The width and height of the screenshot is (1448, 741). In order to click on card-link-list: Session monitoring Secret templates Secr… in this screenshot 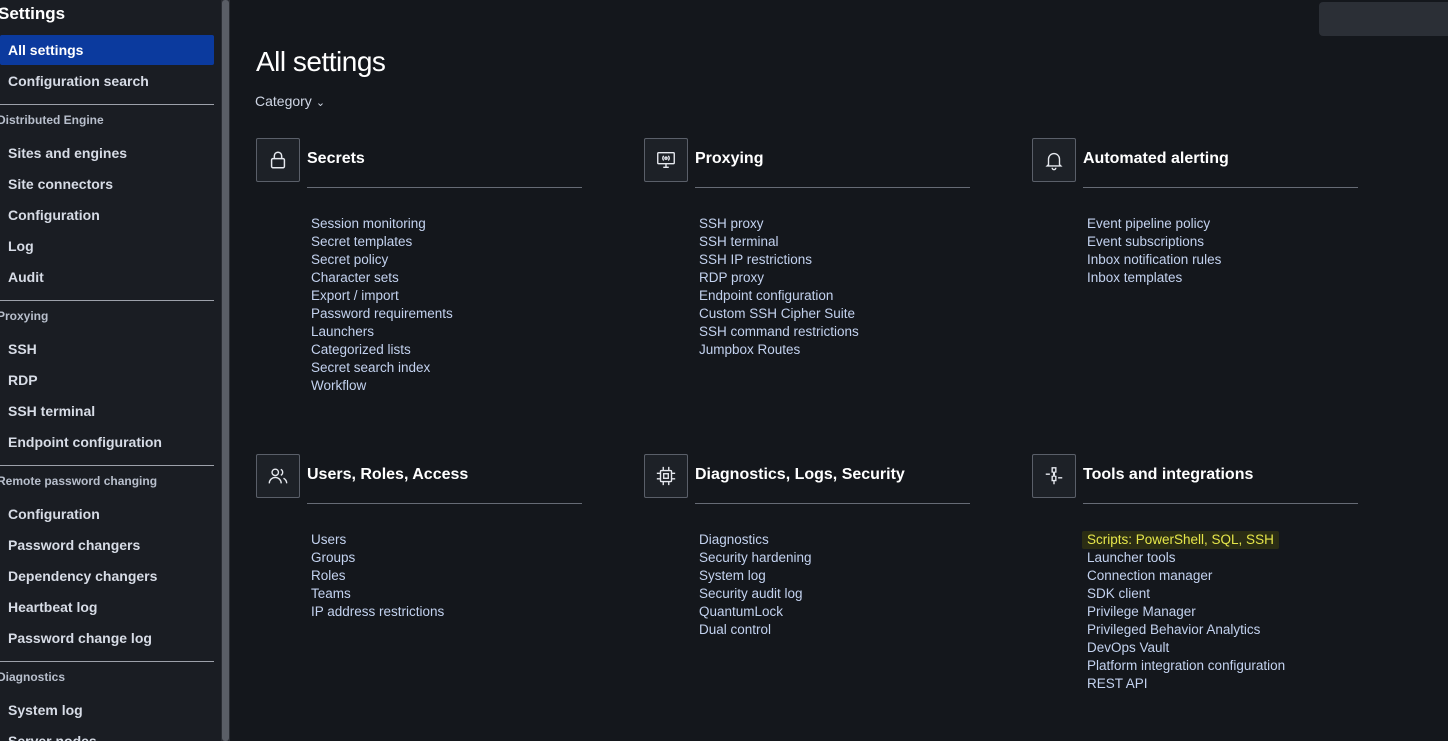, I will do `click(382, 305)`.